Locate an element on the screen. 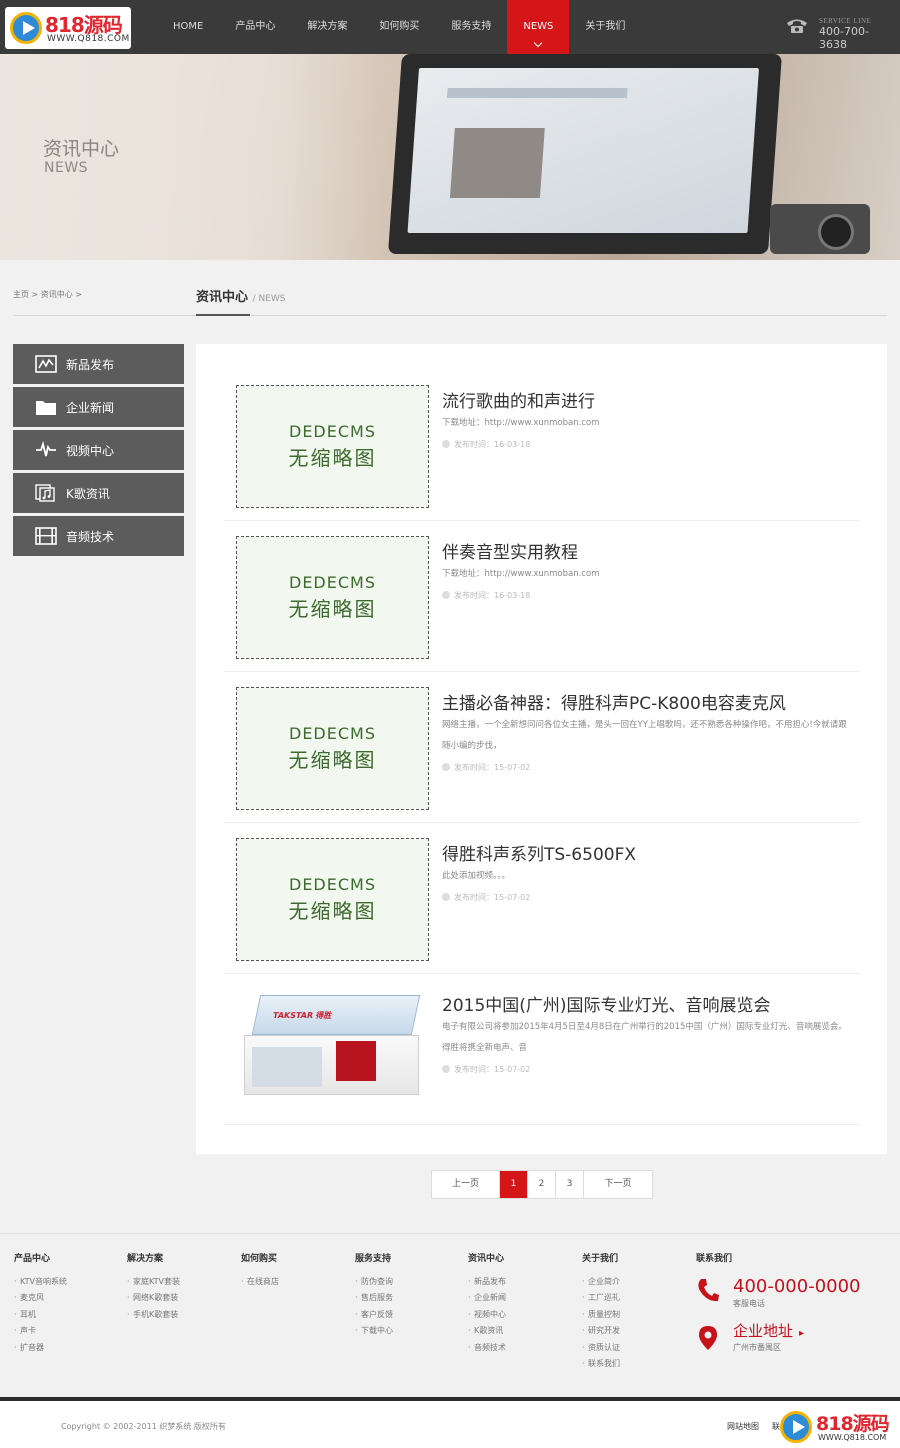  nav-how-to-buy: 如何购买 is located at coordinates (399, 27).